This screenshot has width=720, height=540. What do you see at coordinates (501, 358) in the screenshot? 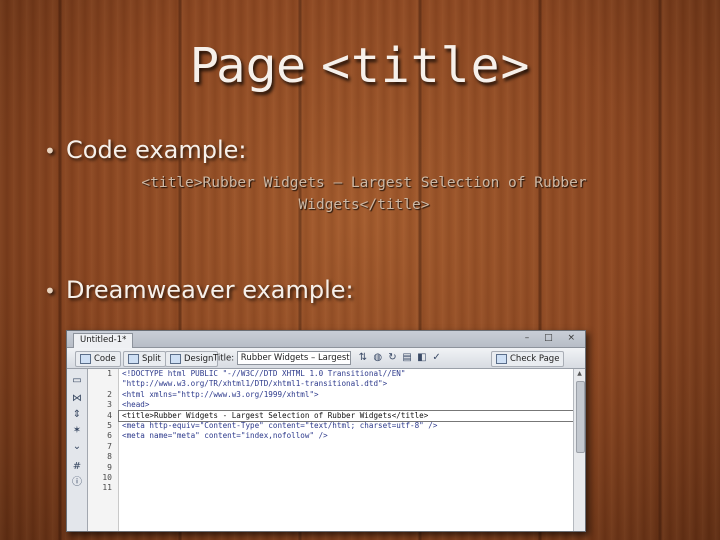
I see `check-page-icon` at bounding box center [501, 358].